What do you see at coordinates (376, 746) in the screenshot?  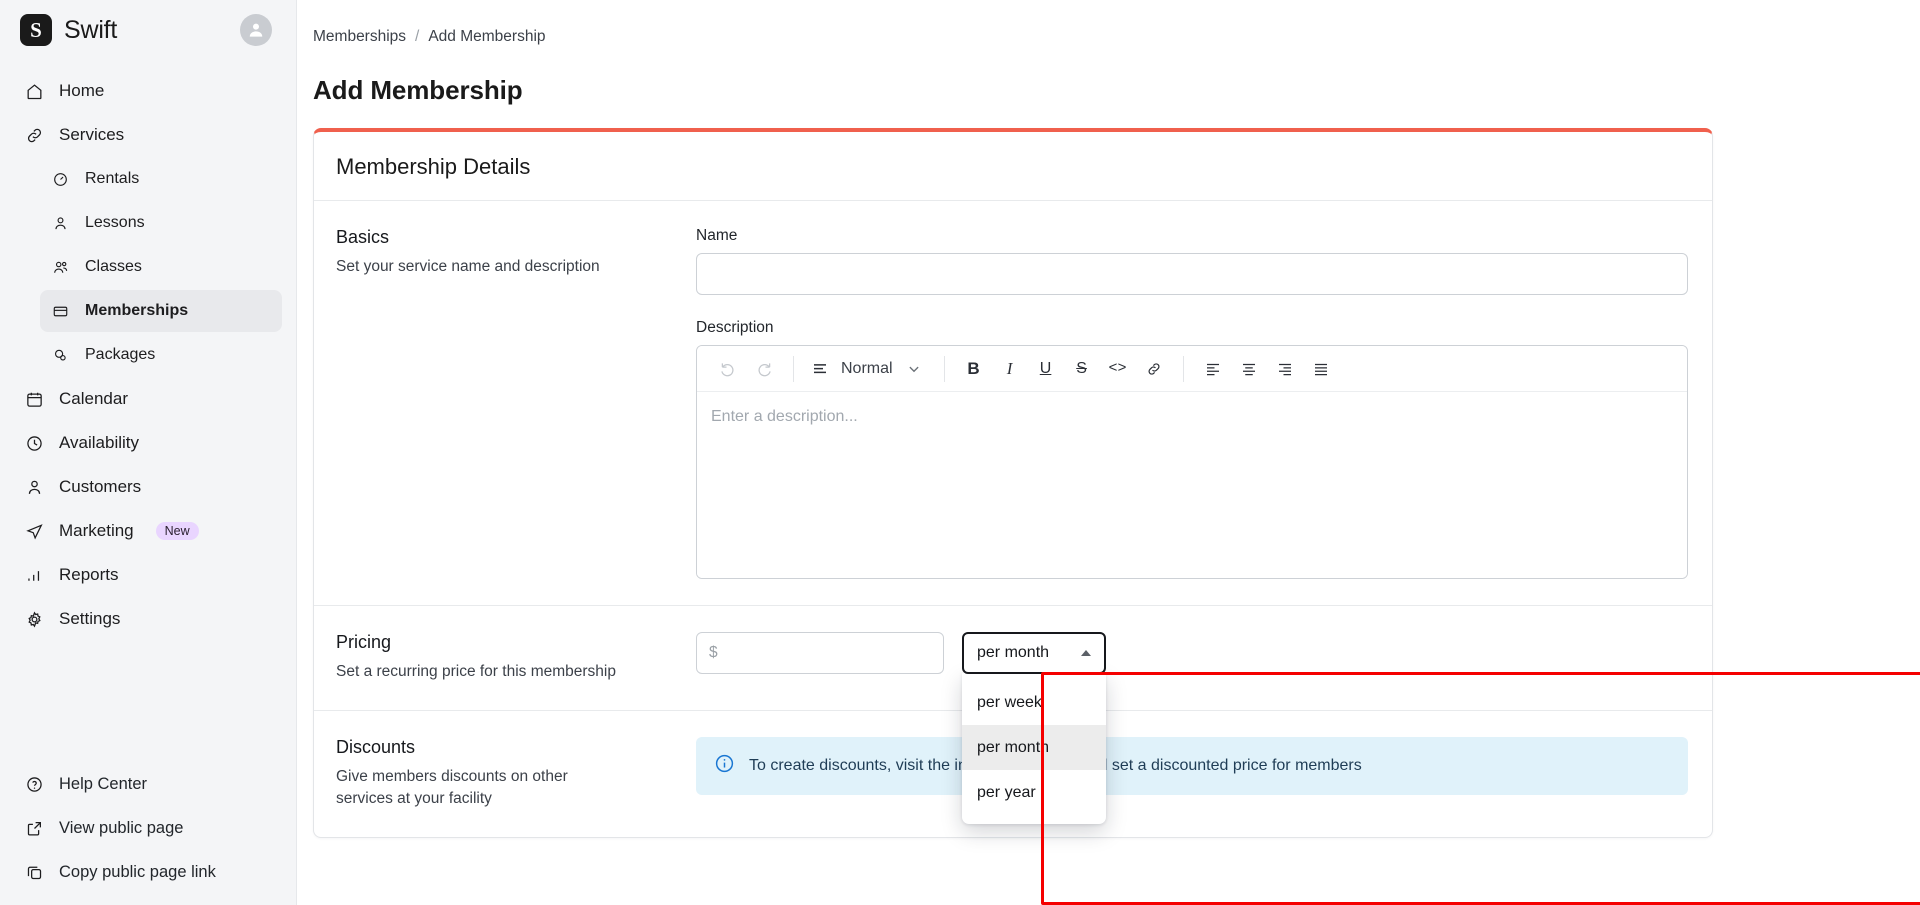 I see `discounts-title: Discounts` at bounding box center [376, 746].